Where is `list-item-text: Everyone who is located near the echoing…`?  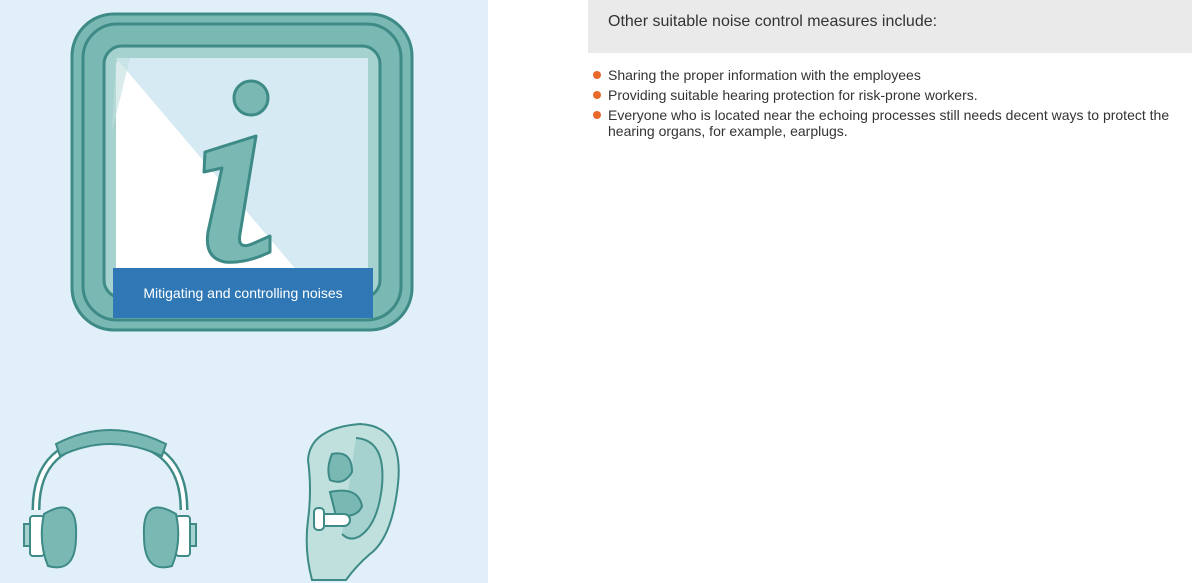
list-item-text: Everyone who is located near the echoing… is located at coordinates (889, 123).